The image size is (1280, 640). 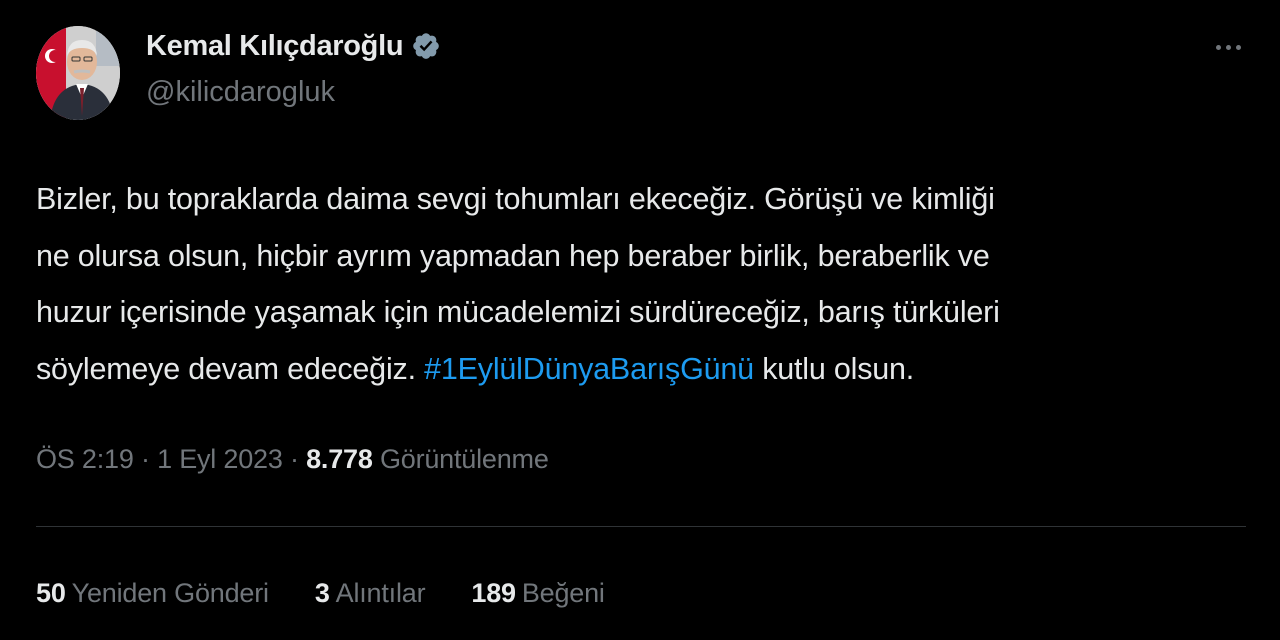 I want to click on tweet-stats: 50 Yeniden Gönderi 3 Alıntılar 189 Beğeni, so click(x=343, y=593).